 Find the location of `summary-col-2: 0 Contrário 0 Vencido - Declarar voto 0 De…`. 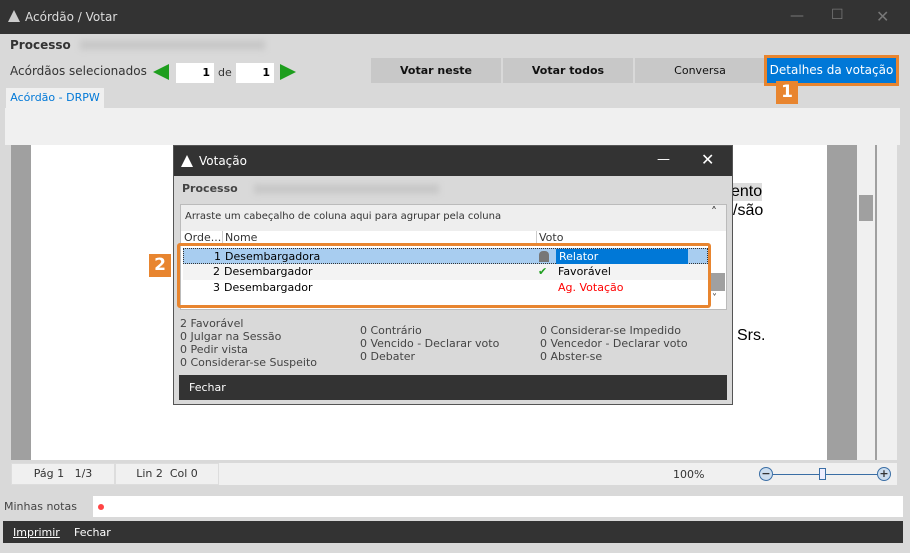

summary-col-2: 0 Contrário 0 Vencido - Declarar voto 0 De… is located at coordinates (430, 343).